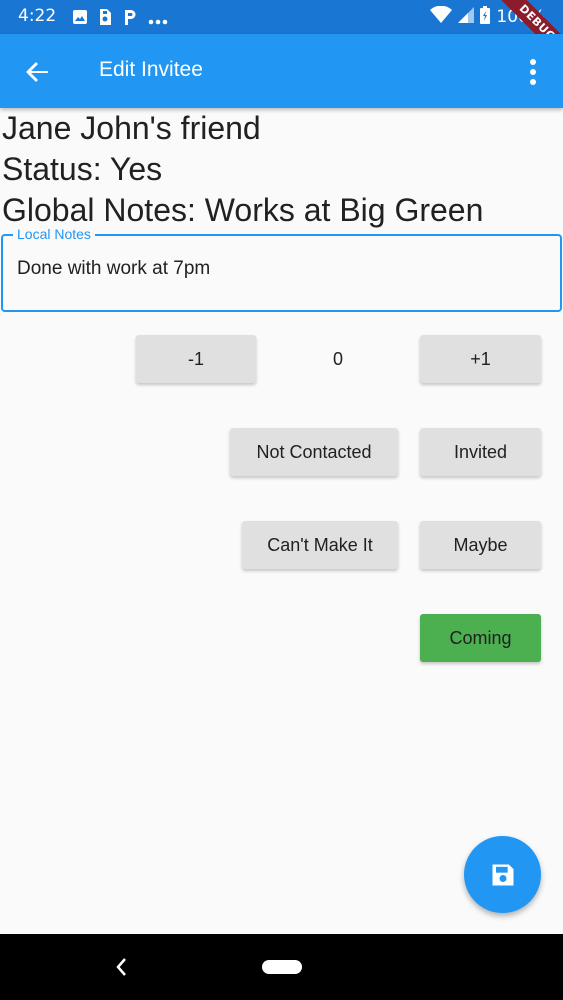 This screenshot has height=1000, width=563. I want to click on more-dots-icon, so click(158, 19).